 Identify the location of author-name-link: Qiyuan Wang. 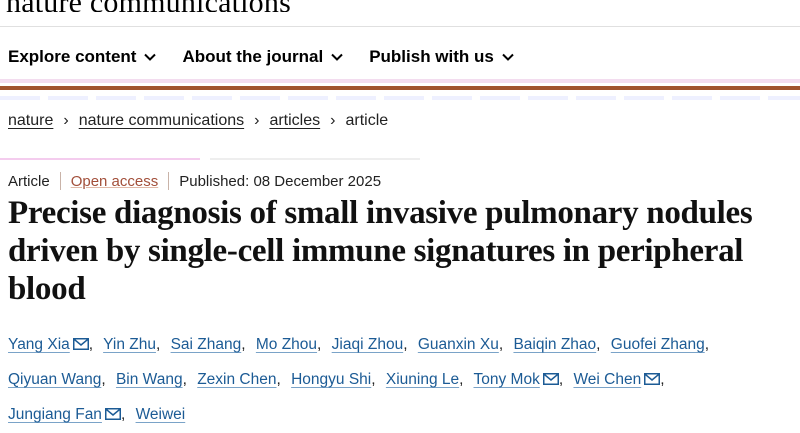
(54, 379).